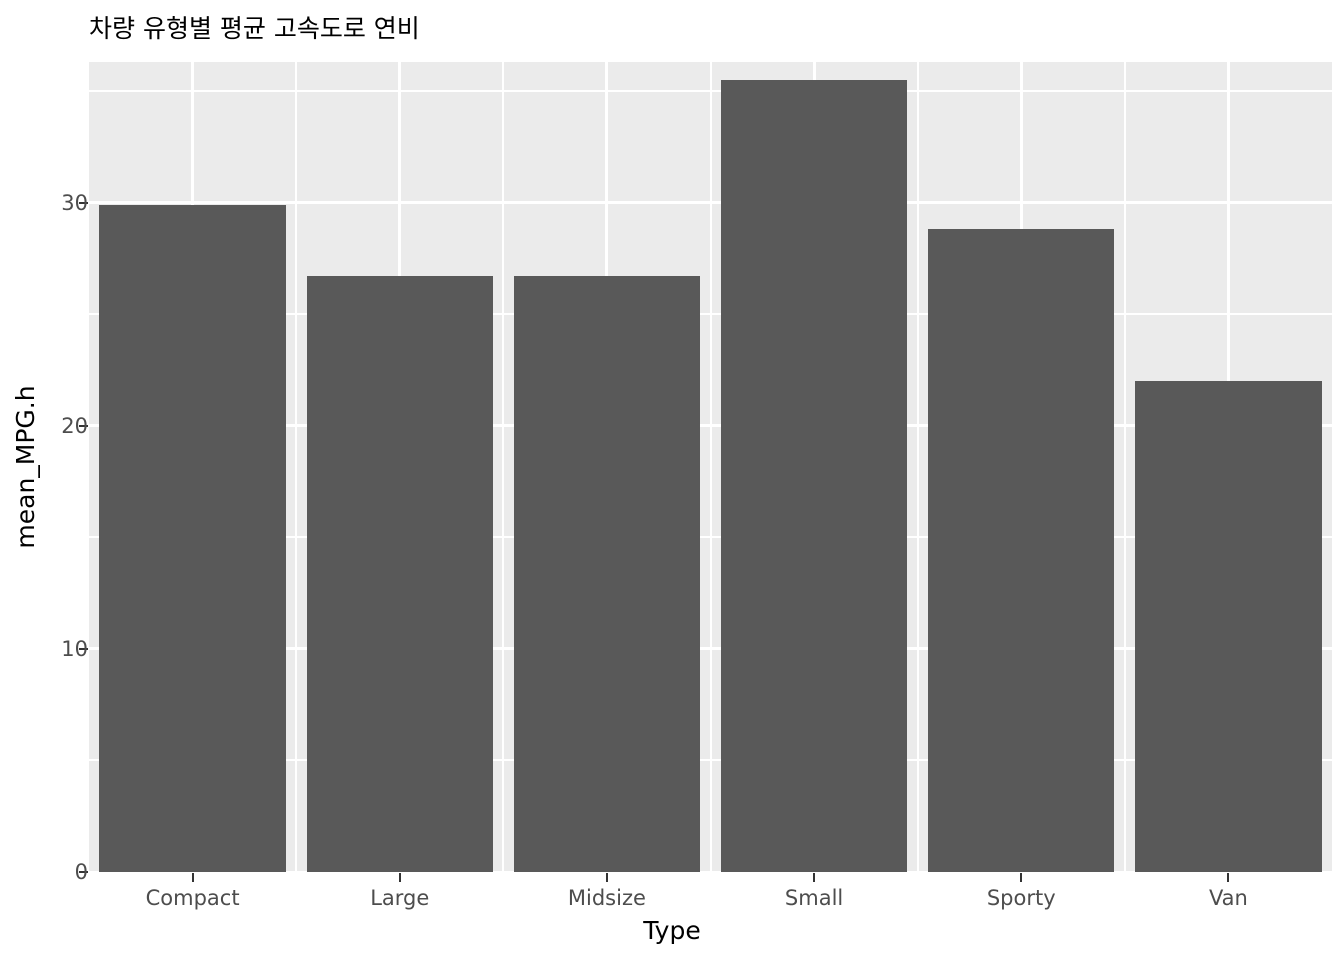 This screenshot has width=1344, height=960. I want to click on bar-van, so click(1228, 626).